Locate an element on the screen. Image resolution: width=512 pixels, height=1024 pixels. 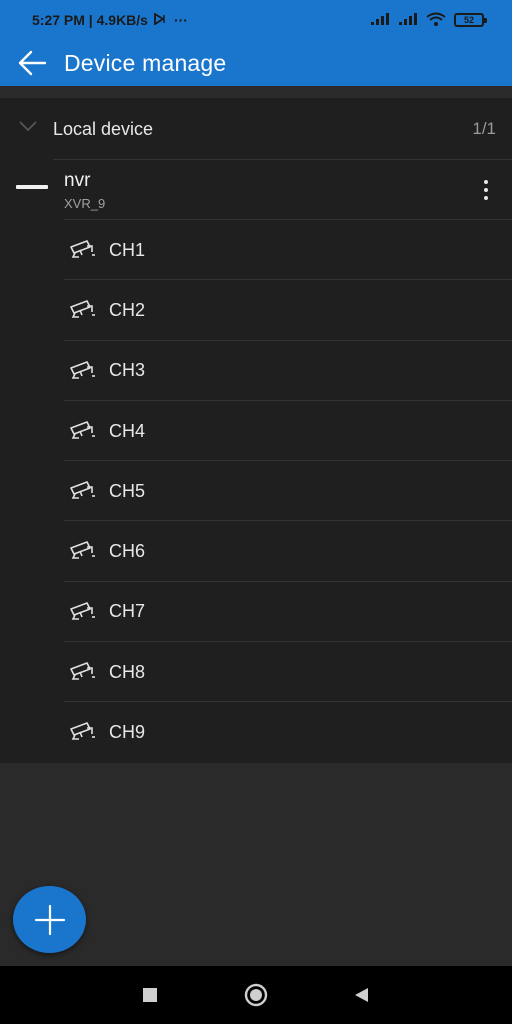
channel-label: CH7 is located at coordinates (127, 611).